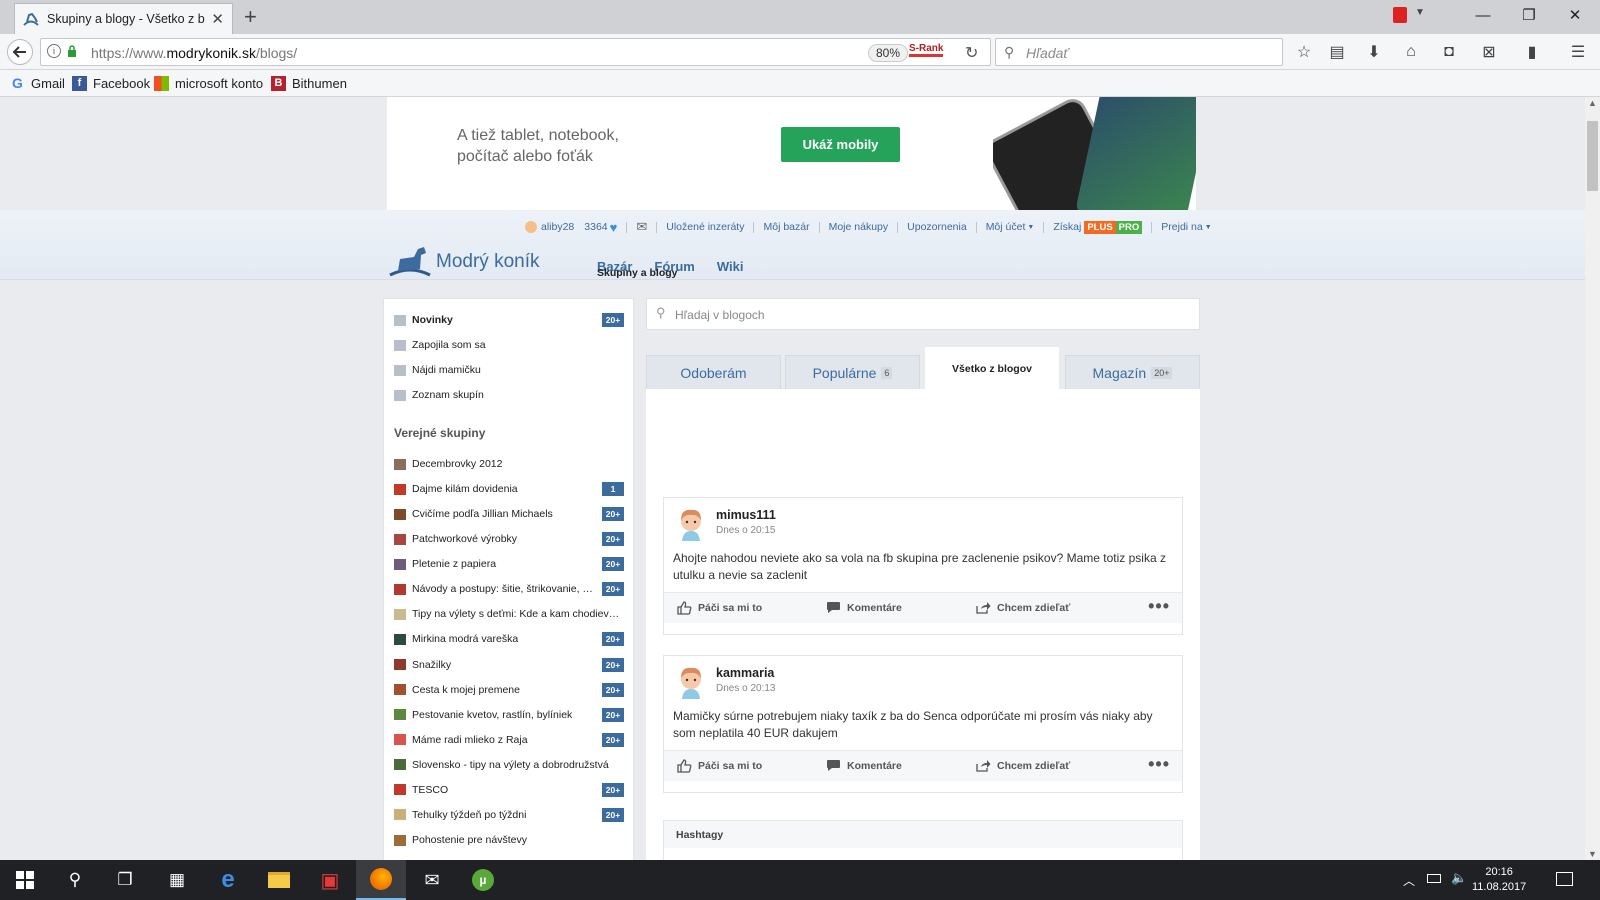  Describe the element at coordinates (691, 682) in the screenshot. I see `user-avatar` at that location.